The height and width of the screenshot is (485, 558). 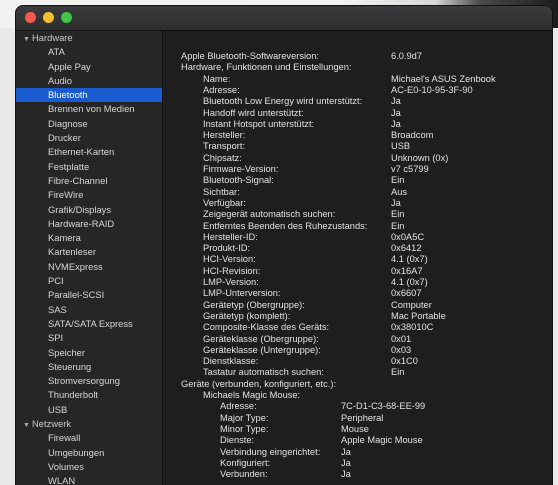 What do you see at coordinates (245, 462) in the screenshot?
I see `detail-label: Konfiguriert:` at bounding box center [245, 462].